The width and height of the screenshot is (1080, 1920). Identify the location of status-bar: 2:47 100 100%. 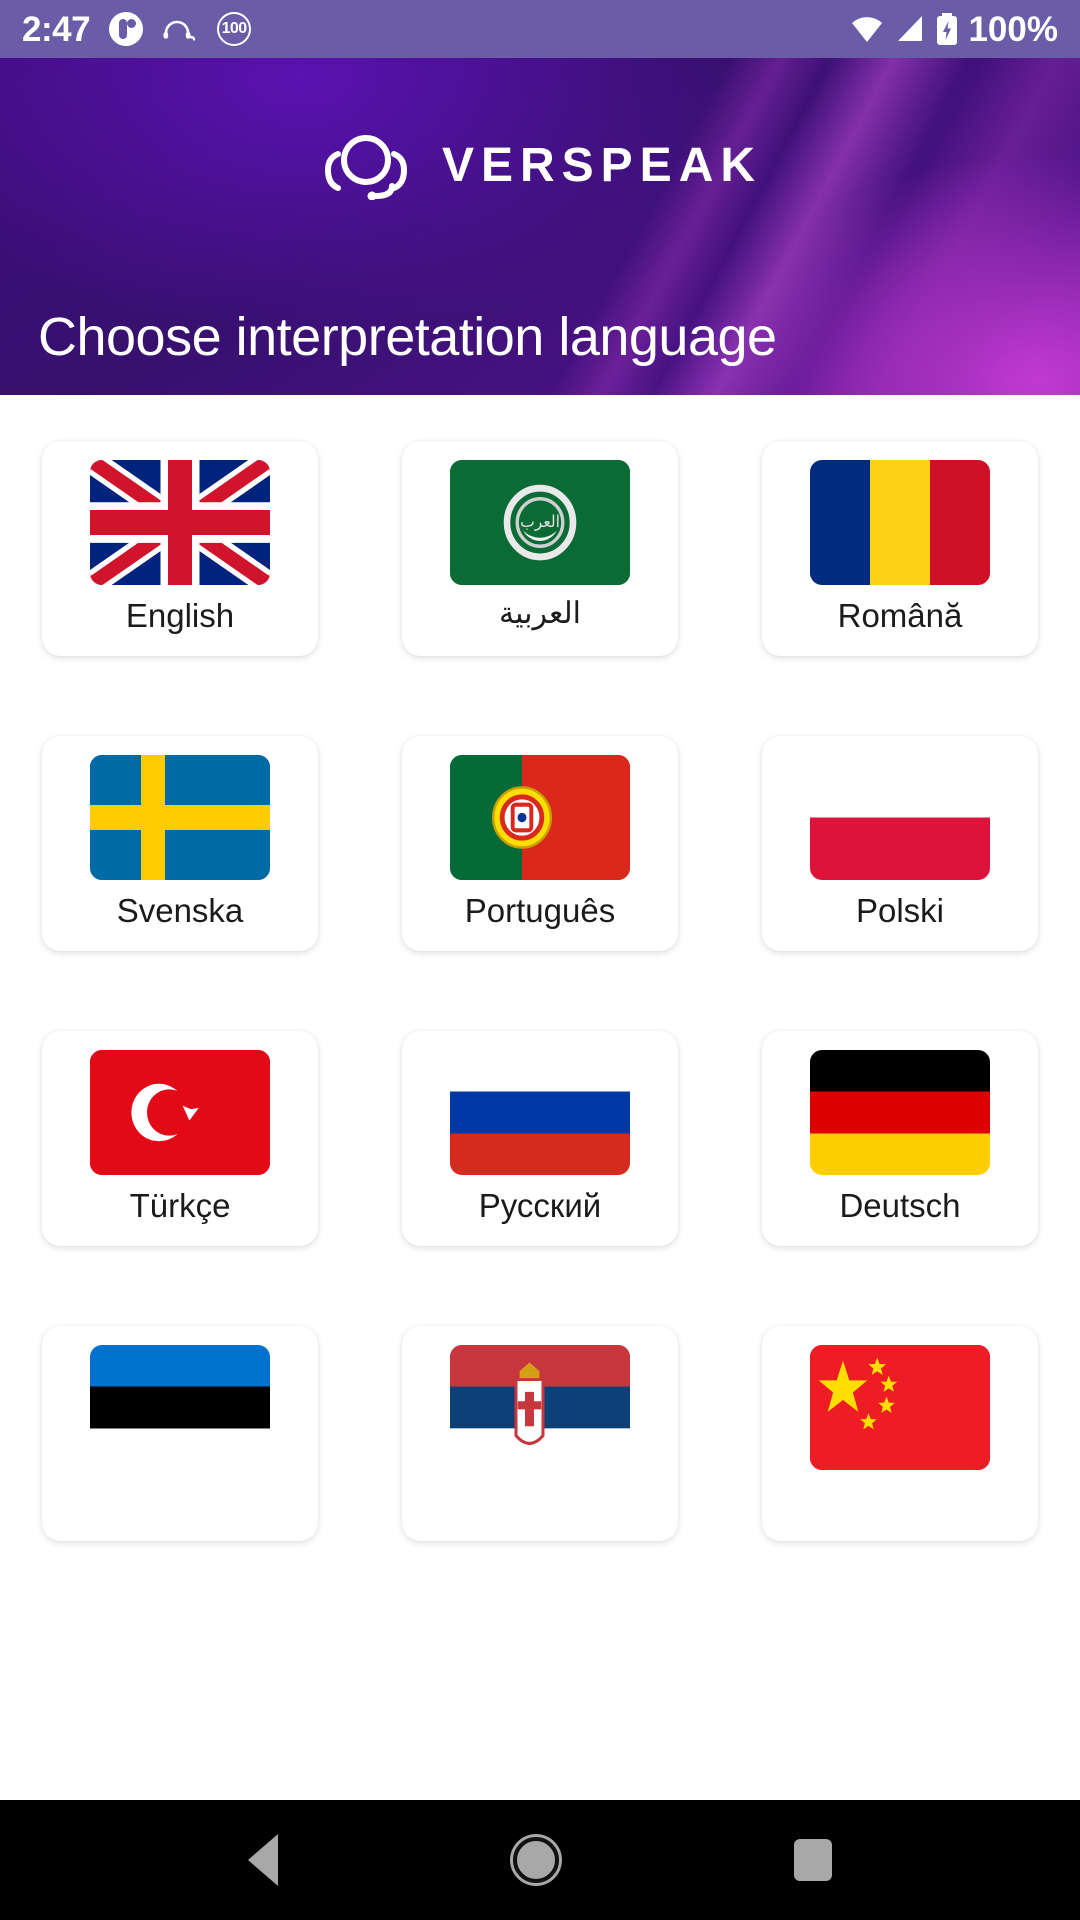
(540, 29).